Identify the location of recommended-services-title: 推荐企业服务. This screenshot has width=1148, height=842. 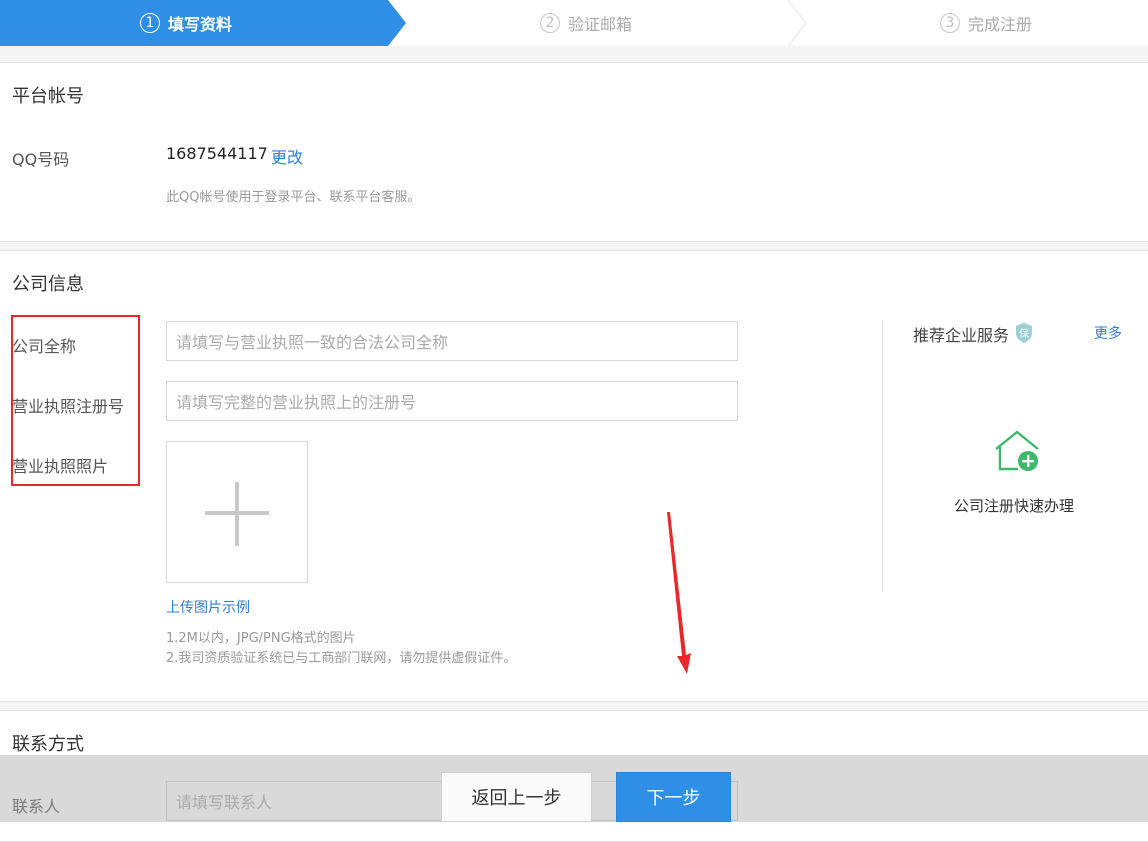
(961, 335).